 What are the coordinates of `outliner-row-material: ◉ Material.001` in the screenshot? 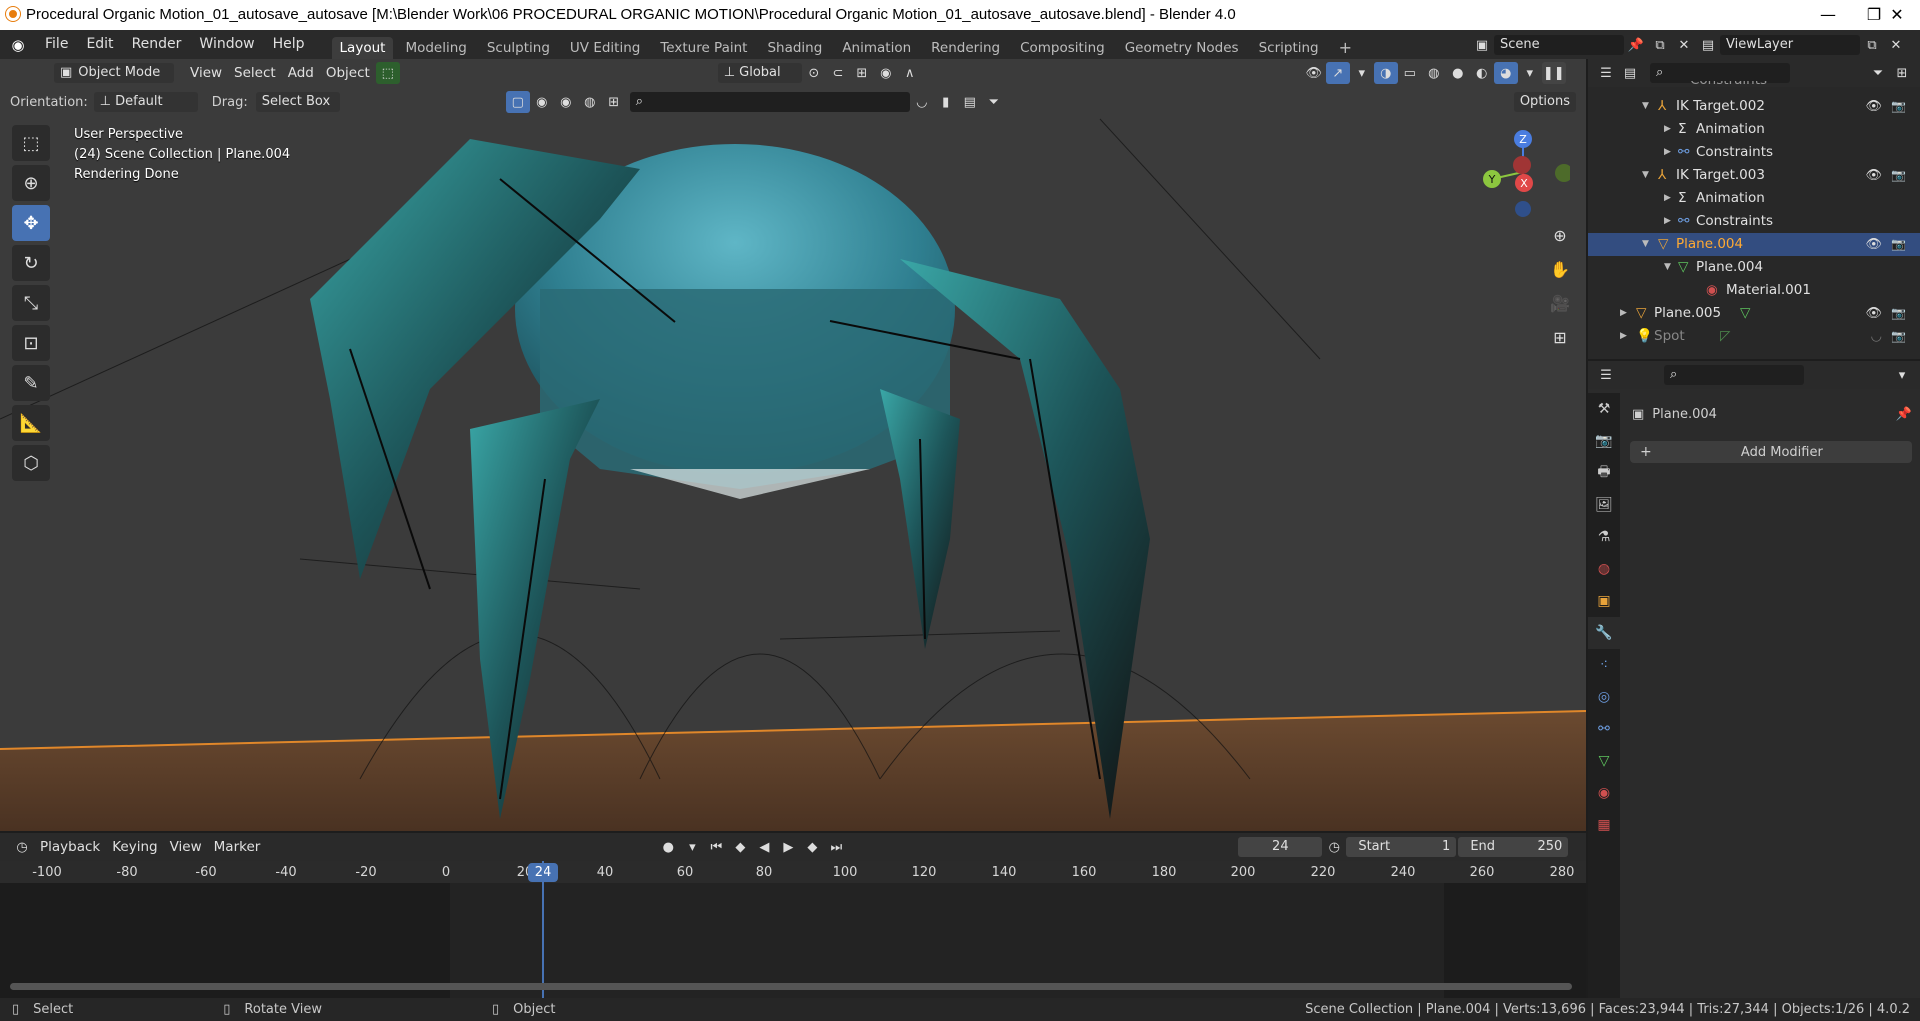 It's located at (1754, 290).